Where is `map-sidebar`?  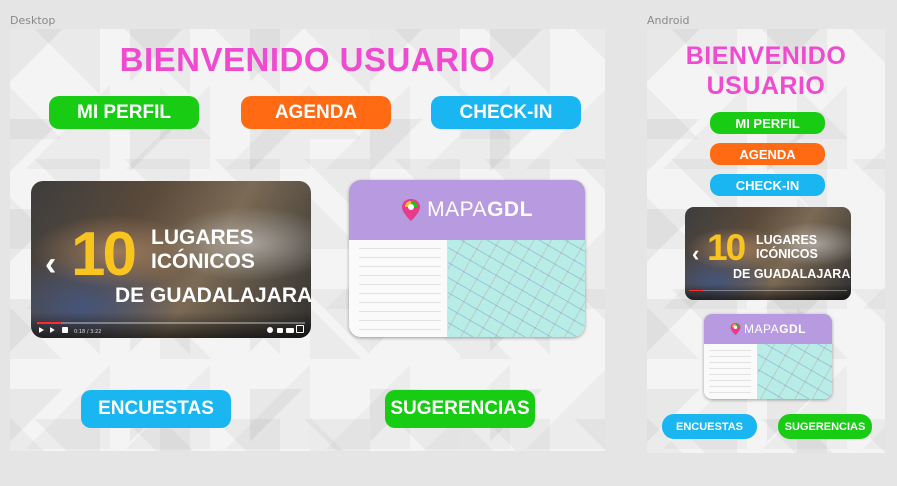 map-sidebar is located at coordinates (398, 288).